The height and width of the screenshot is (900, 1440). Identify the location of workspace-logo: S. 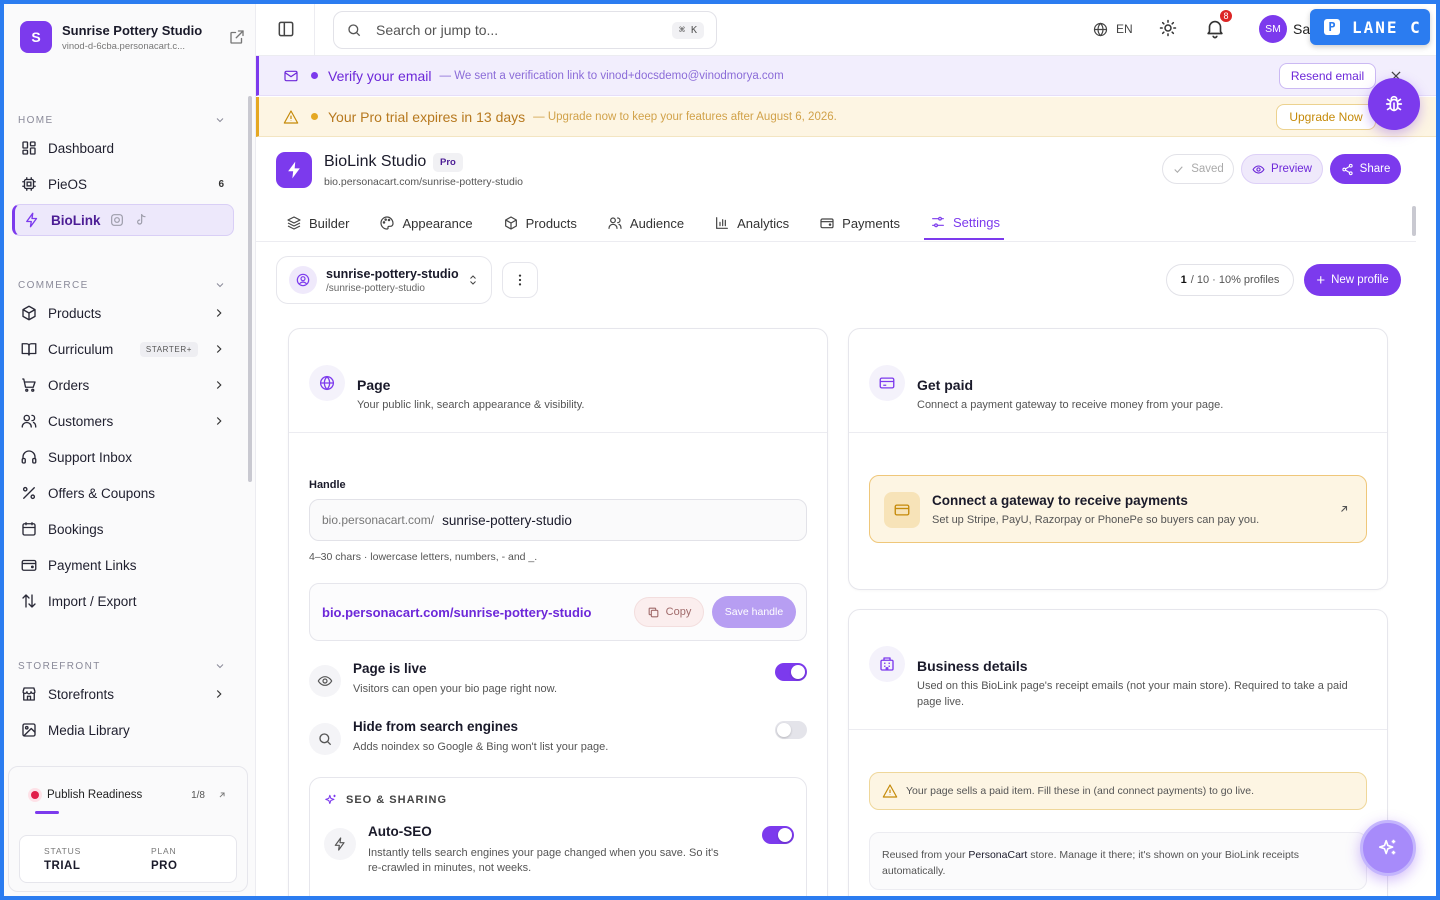
(36, 37).